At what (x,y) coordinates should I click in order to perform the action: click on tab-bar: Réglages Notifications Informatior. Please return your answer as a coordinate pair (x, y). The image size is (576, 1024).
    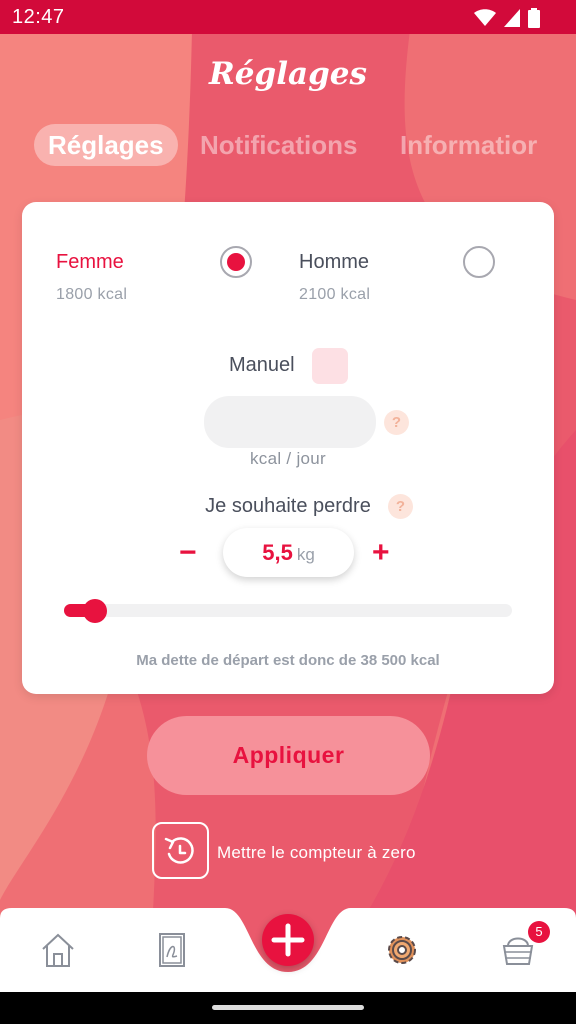
    Looking at the image, I should click on (288, 146).